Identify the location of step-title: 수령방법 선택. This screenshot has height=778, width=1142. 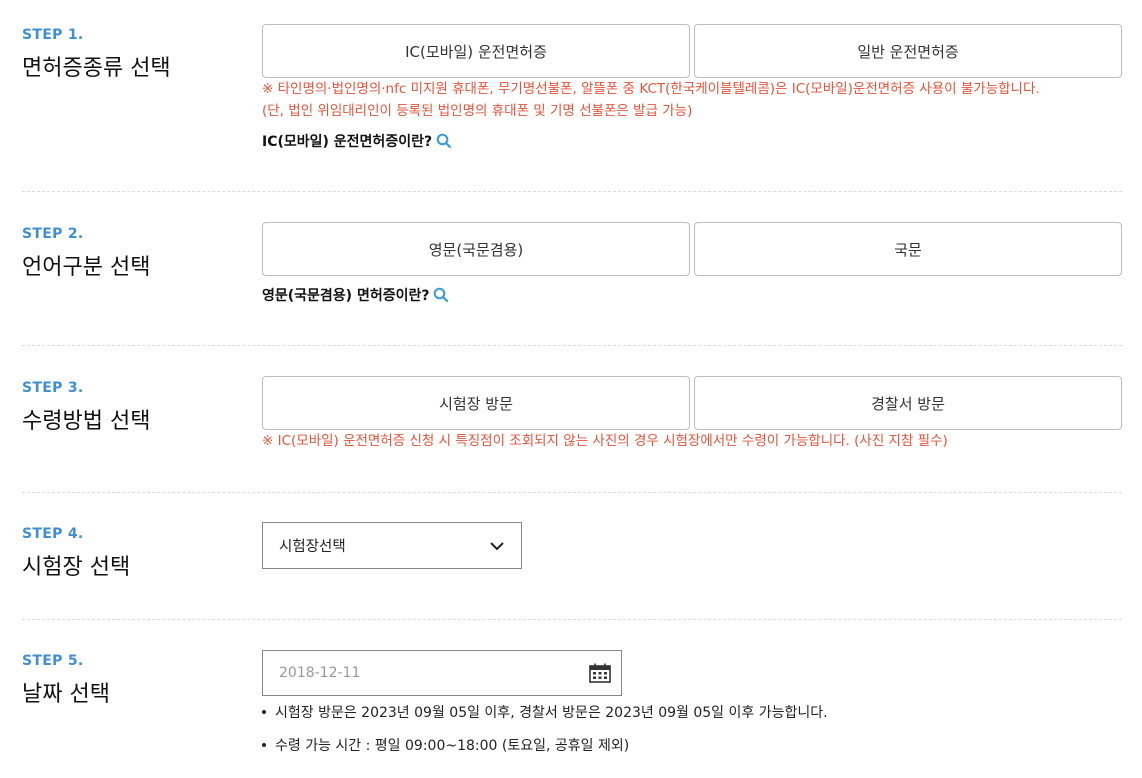
(86, 421).